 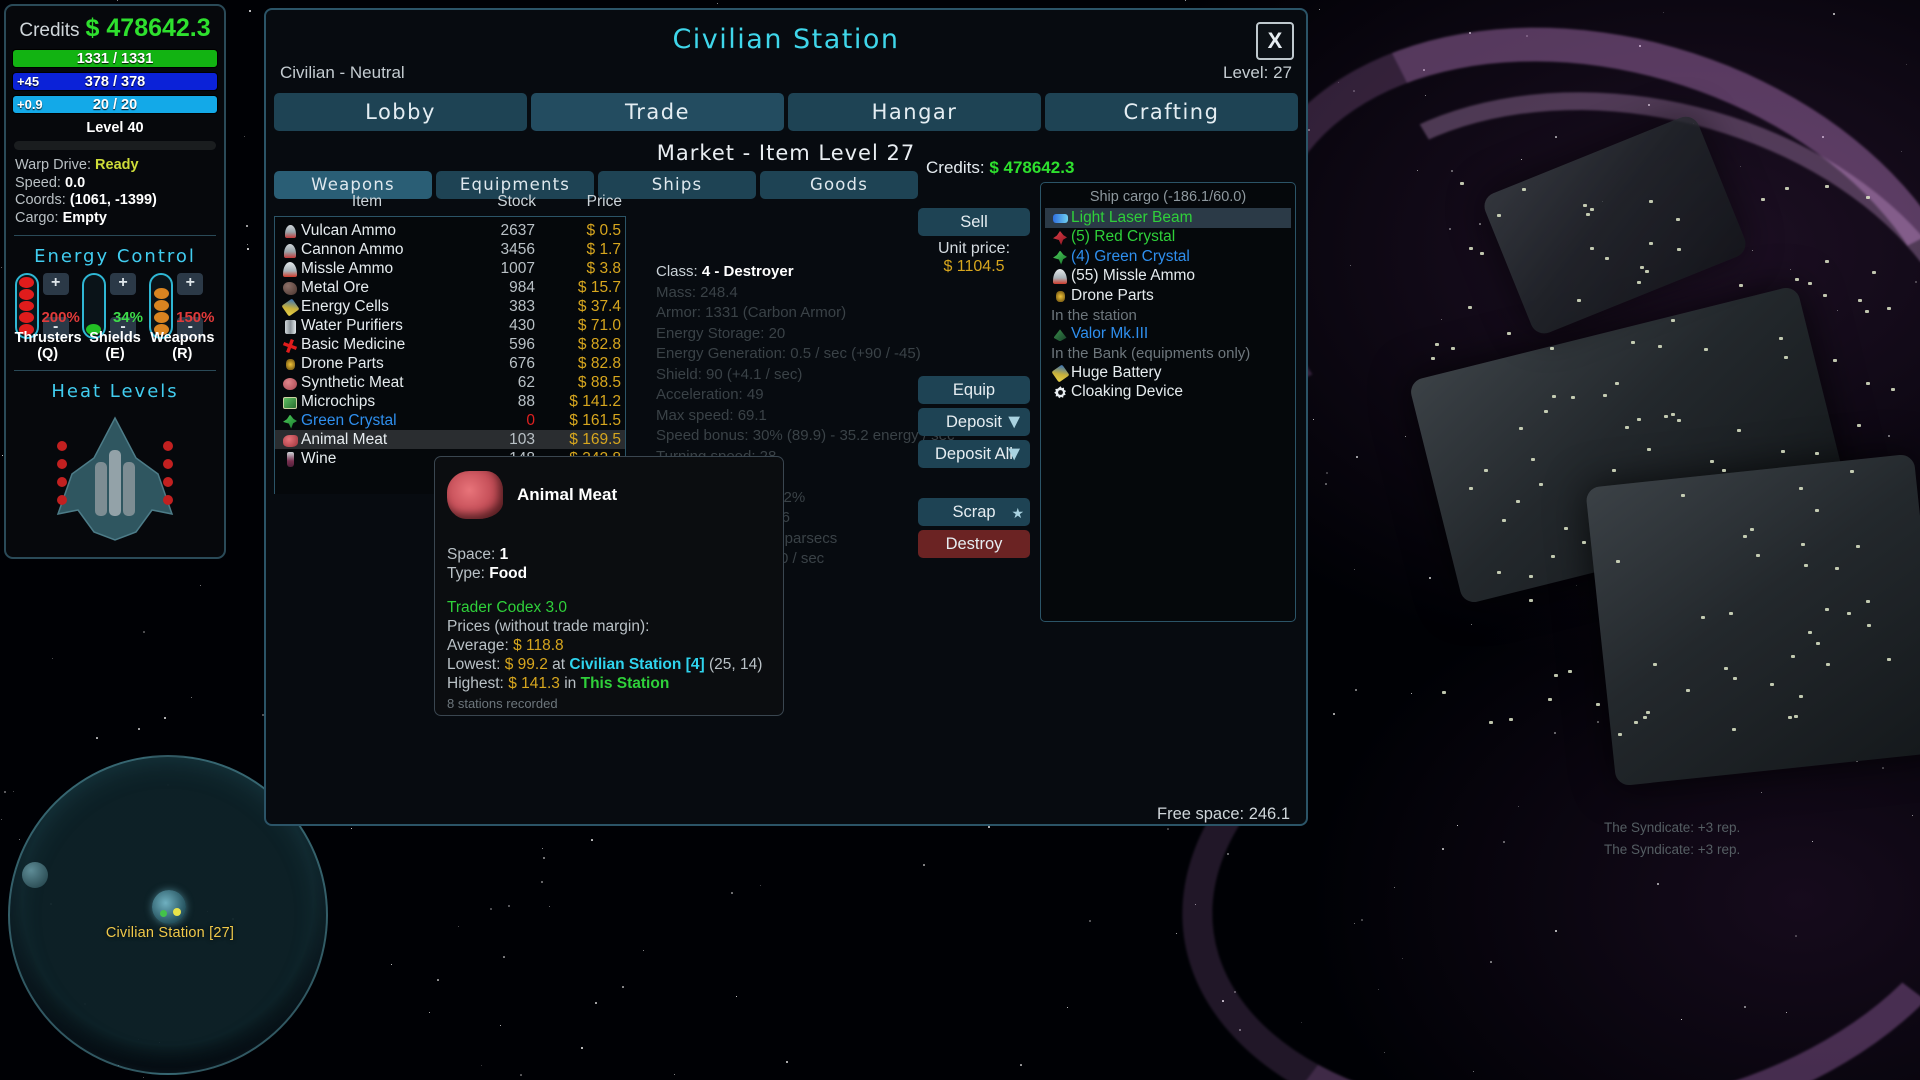 I want to click on market-item-price: $ 71.0, so click(x=599, y=325).